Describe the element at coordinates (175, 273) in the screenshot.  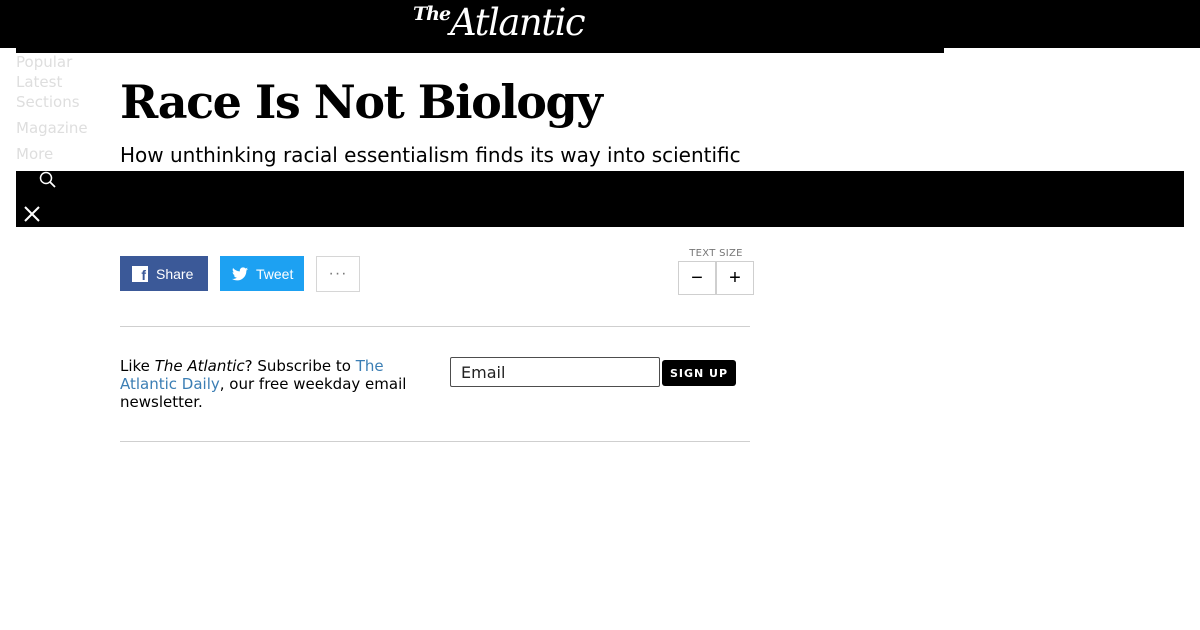
I see `share-label: Share` at that location.